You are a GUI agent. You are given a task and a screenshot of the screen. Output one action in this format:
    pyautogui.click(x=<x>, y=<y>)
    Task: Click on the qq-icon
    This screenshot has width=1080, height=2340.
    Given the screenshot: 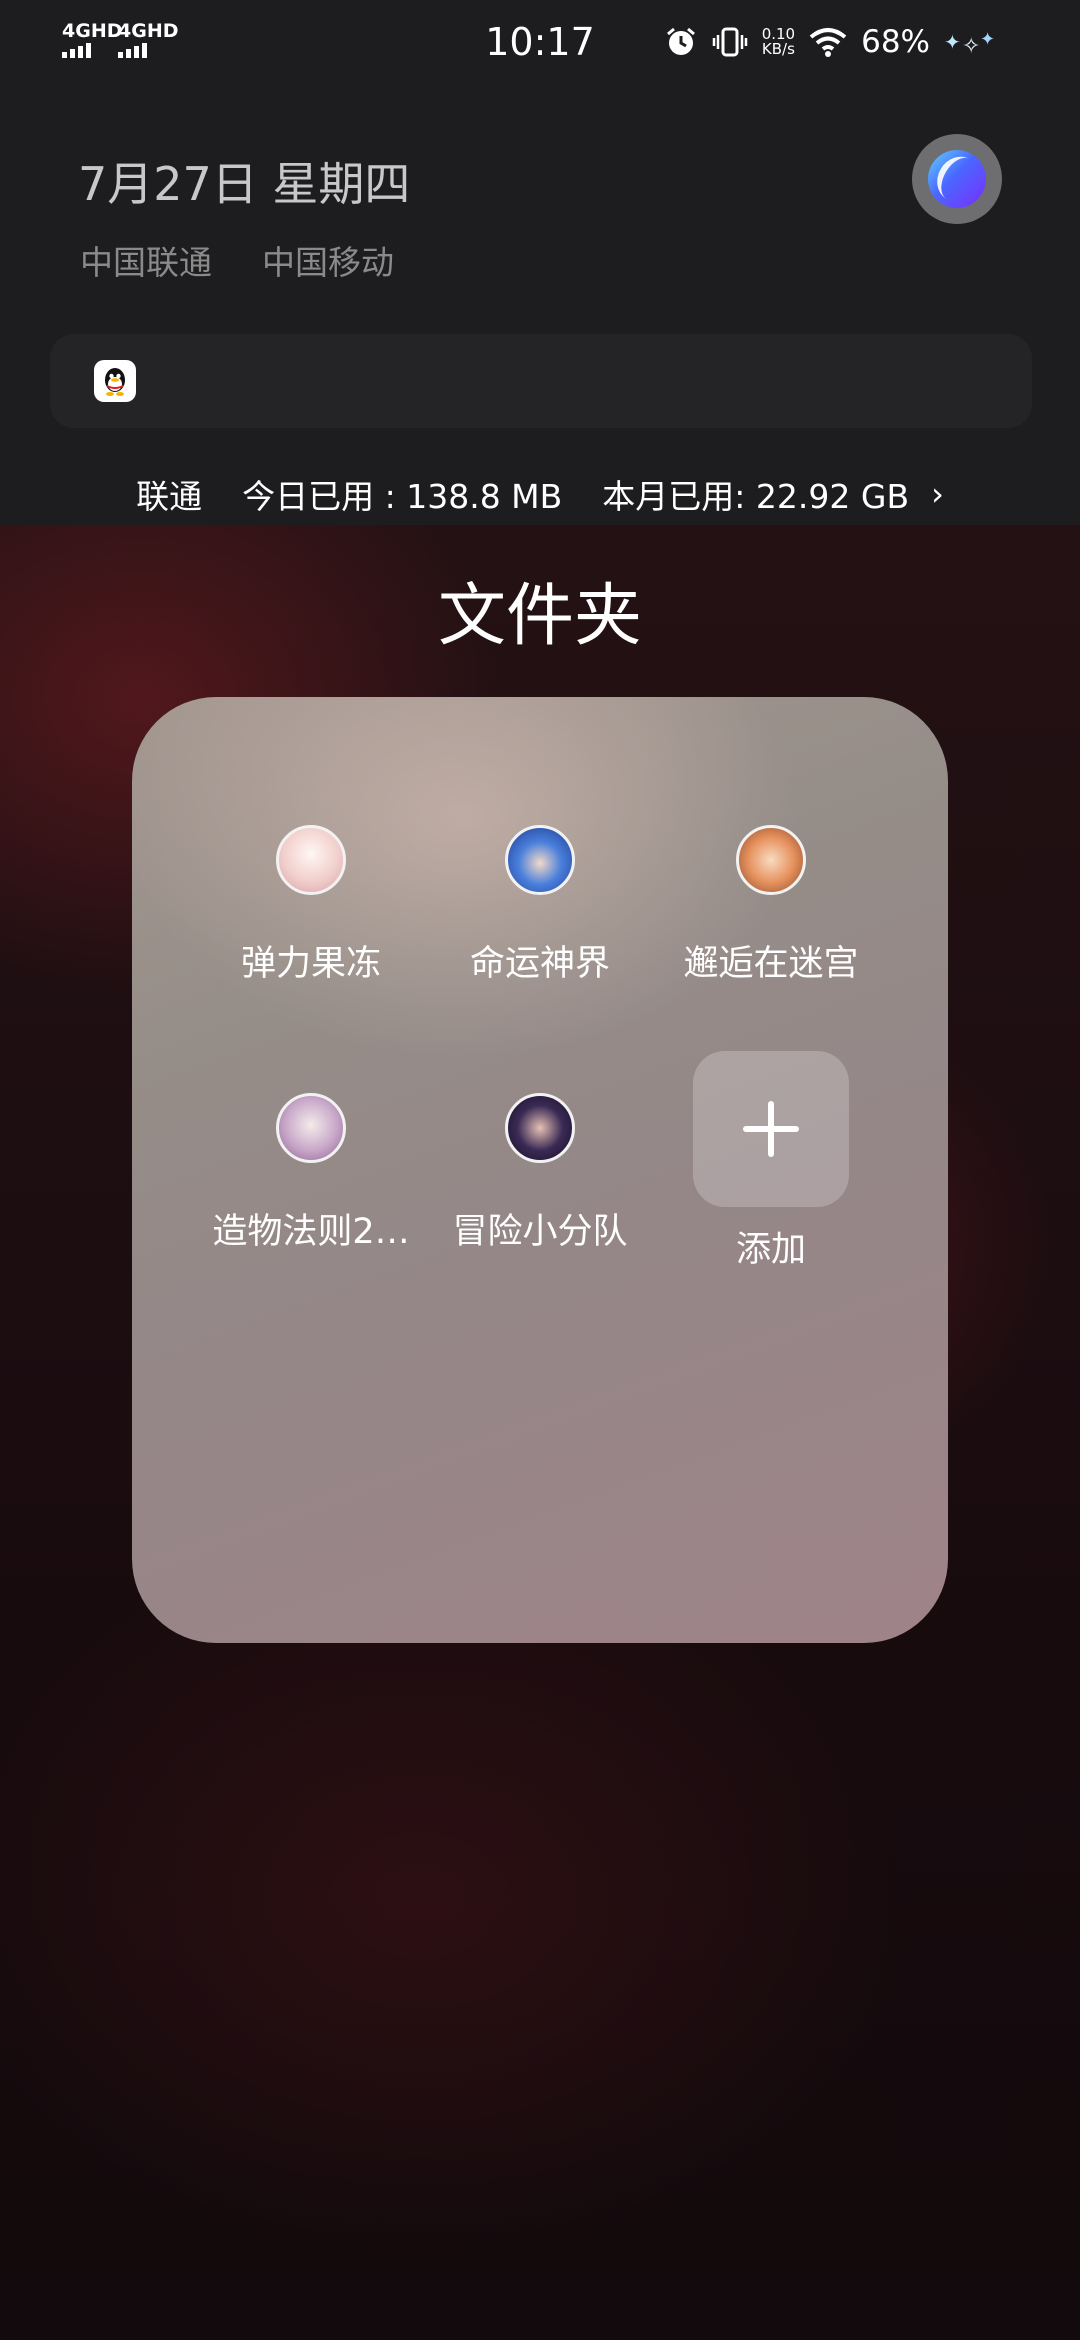 What is the action you would take?
    pyautogui.click(x=115, y=381)
    